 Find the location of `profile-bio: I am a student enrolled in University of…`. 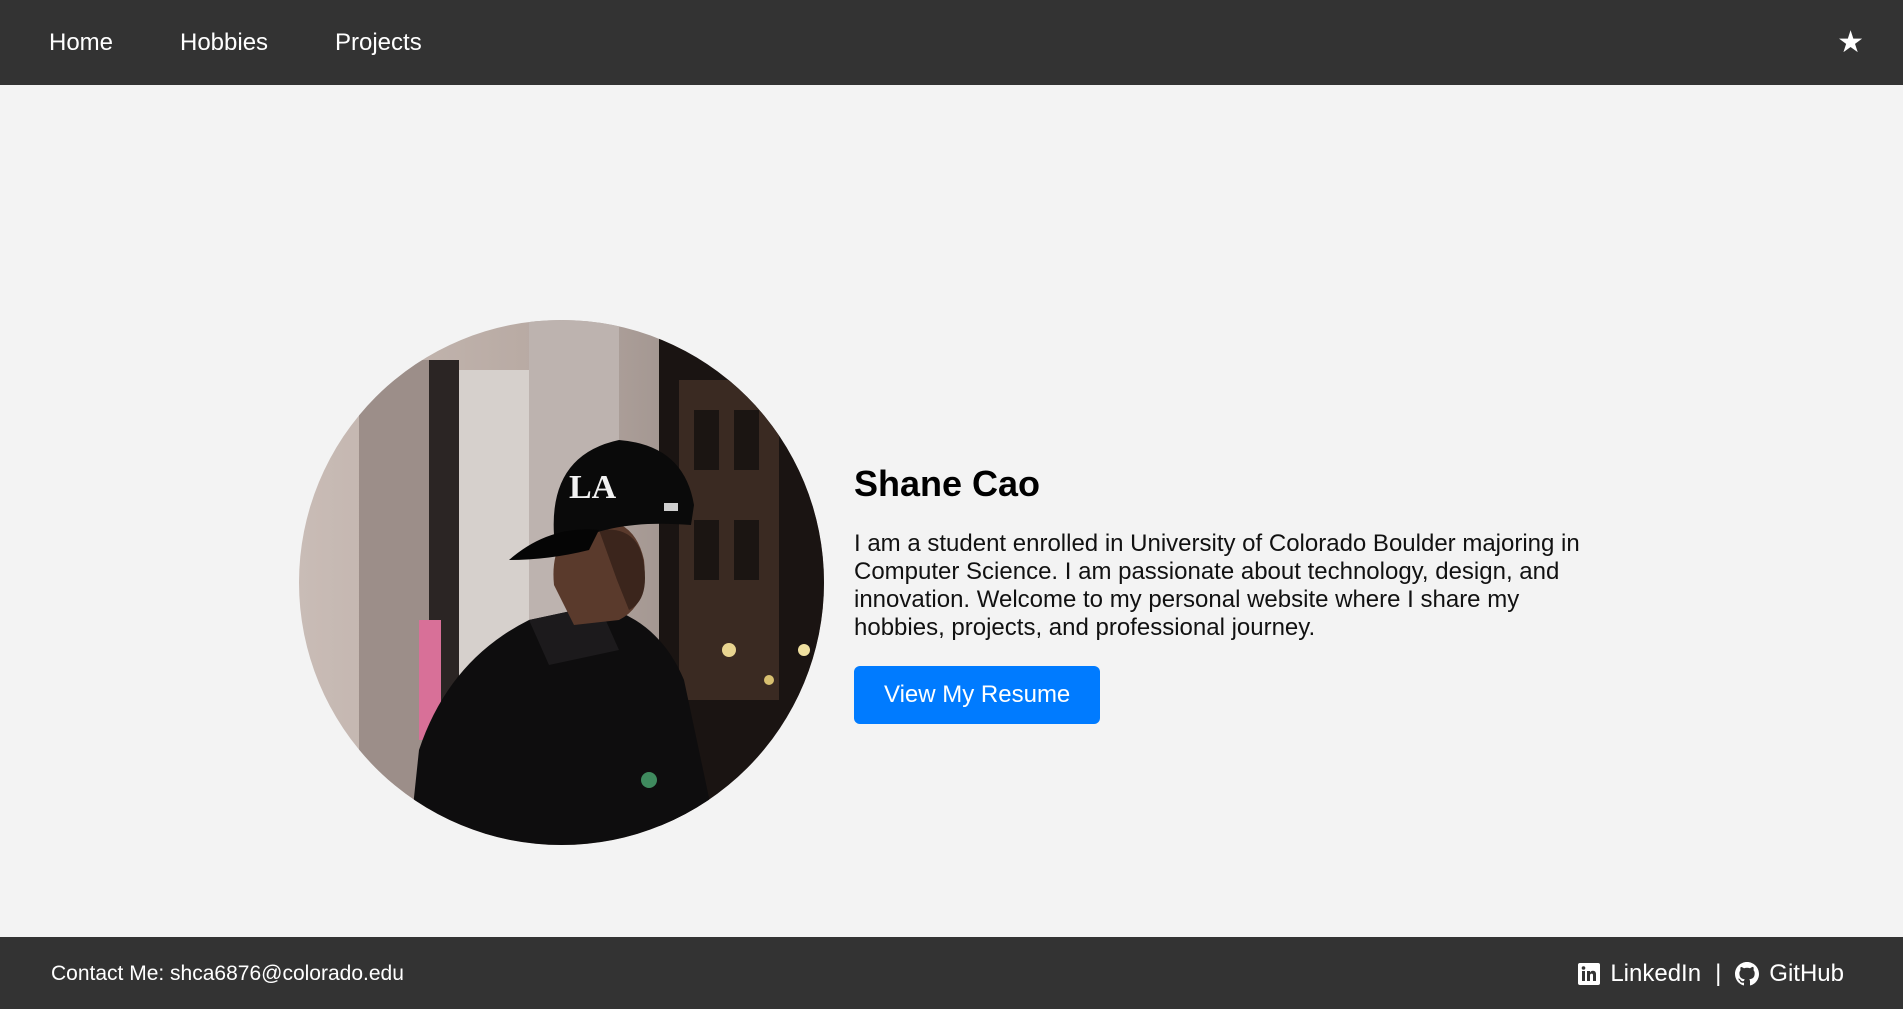

profile-bio: I am a student enrolled in University of… is located at coordinates (1217, 585).